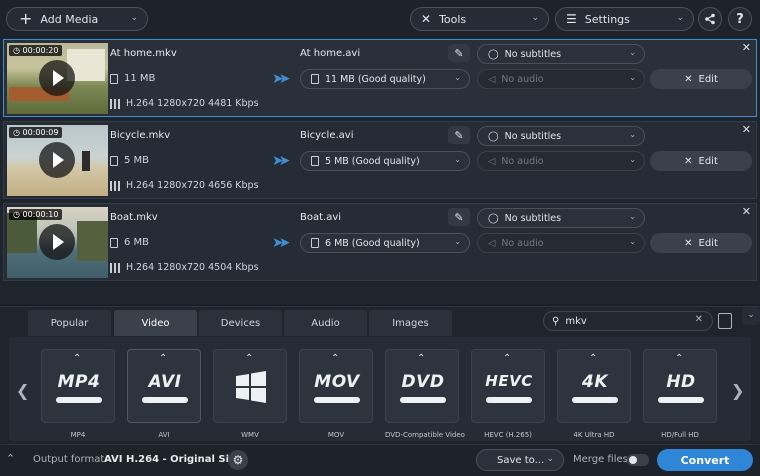 The height and width of the screenshot is (476, 760). What do you see at coordinates (492, 79) in the screenshot?
I see `speaker-icon: ◁` at bounding box center [492, 79].